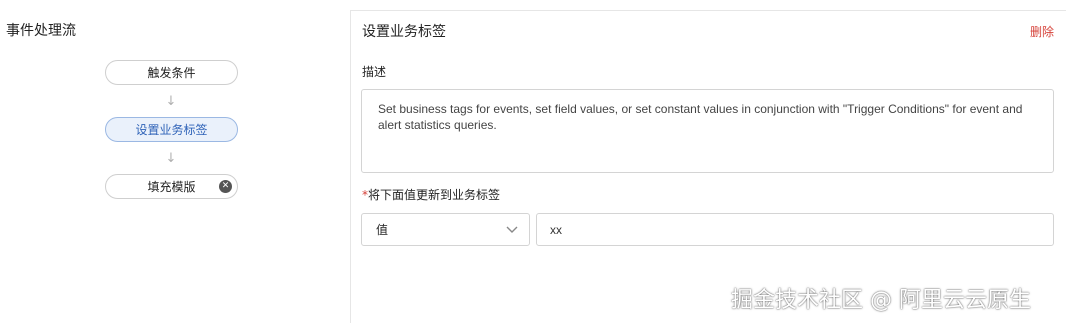 Image resolution: width=1080 pixels, height=323 pixels. Describe the element at coordinates (374, 72) in the screenshot. I see `description-label: 描述` at that location.